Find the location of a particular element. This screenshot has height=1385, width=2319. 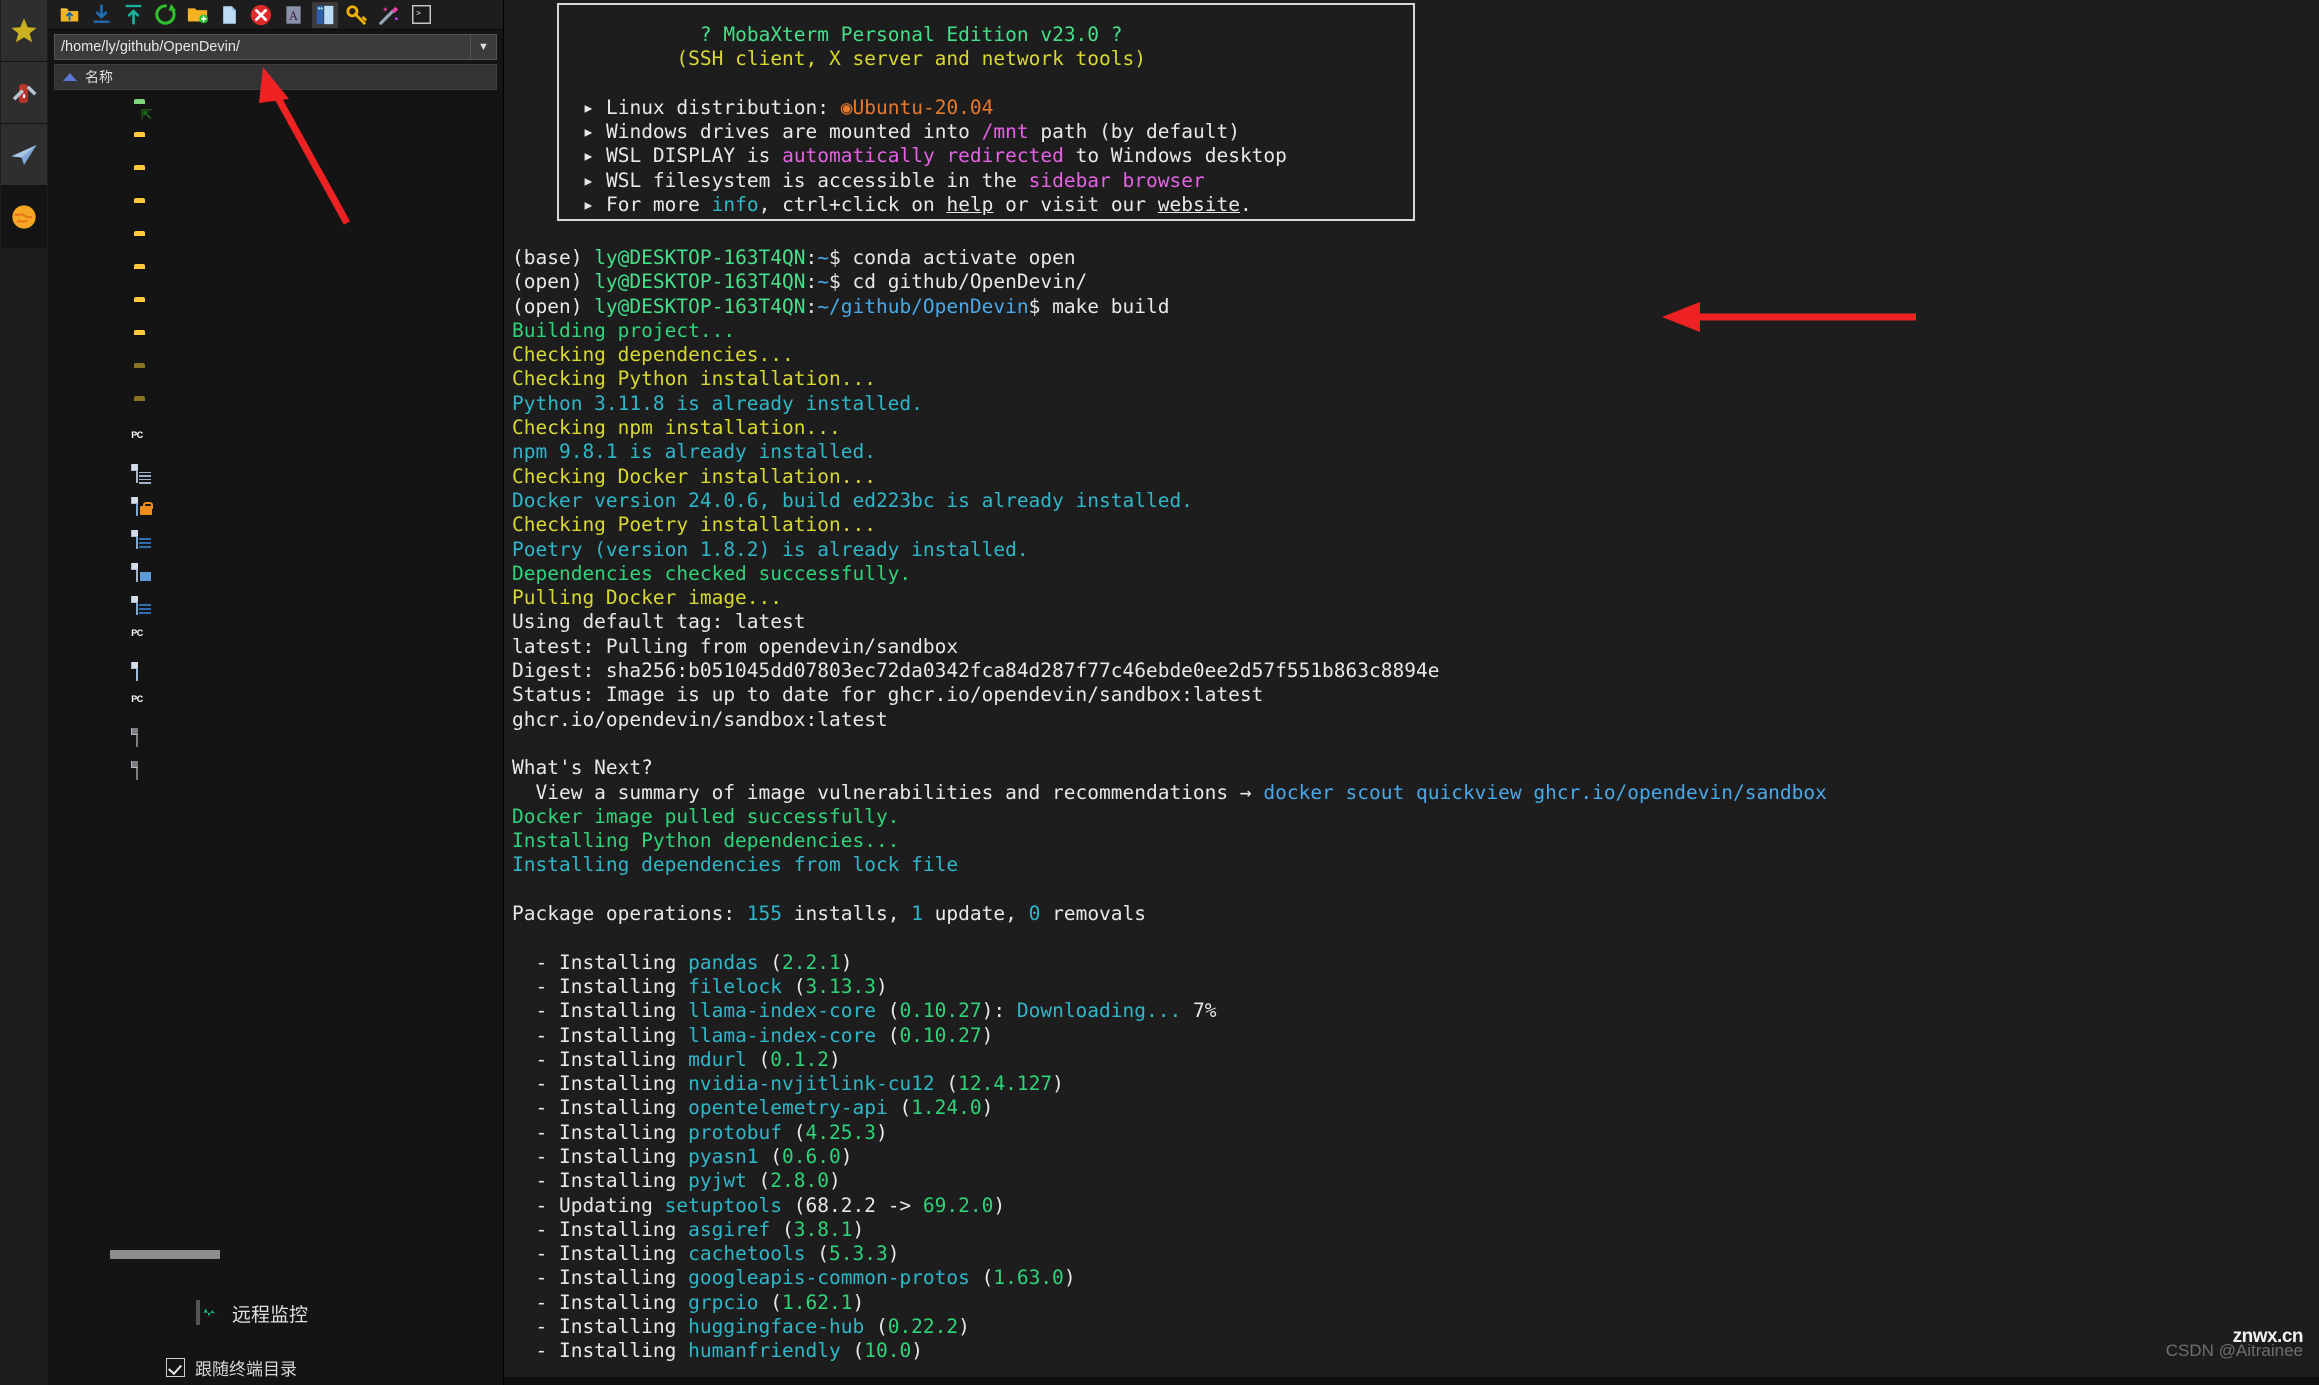

terminal-line: What's Next? is located at coordinates (582, 768).